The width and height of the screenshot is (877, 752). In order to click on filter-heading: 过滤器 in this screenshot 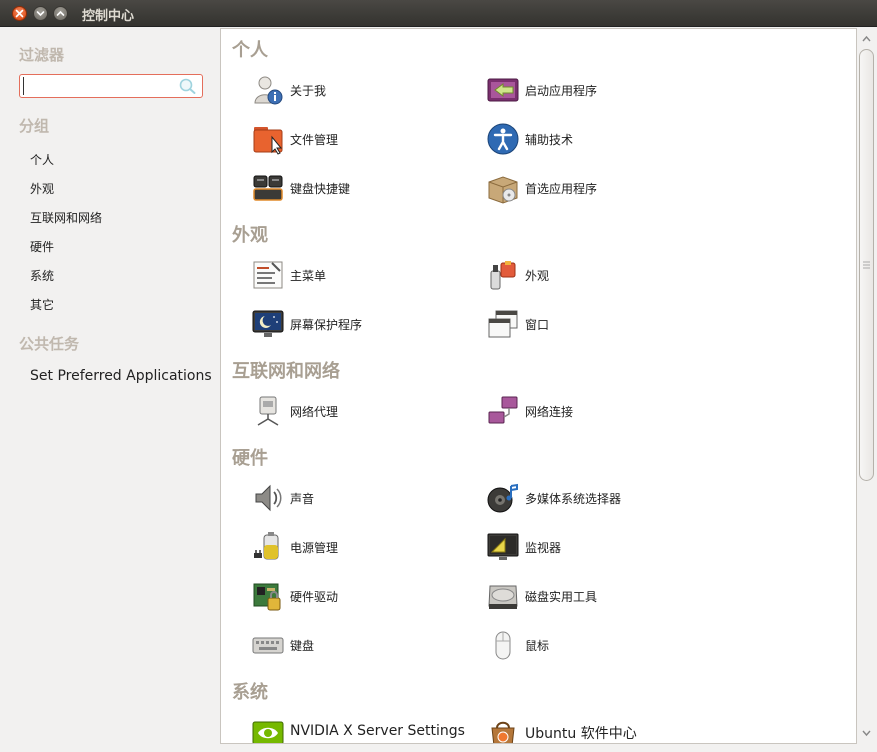, I will do `click(42, 55)`.